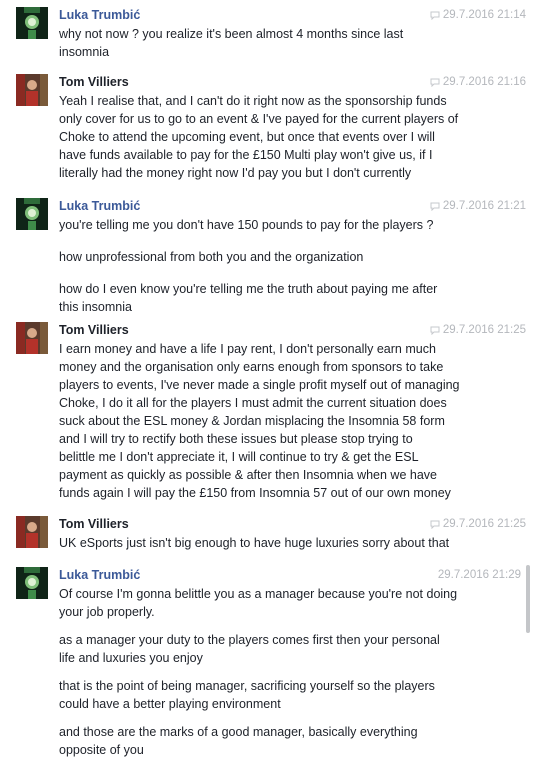  I want to click on message-timestamp: 29.7.2016 21:21, so click(478, 206).